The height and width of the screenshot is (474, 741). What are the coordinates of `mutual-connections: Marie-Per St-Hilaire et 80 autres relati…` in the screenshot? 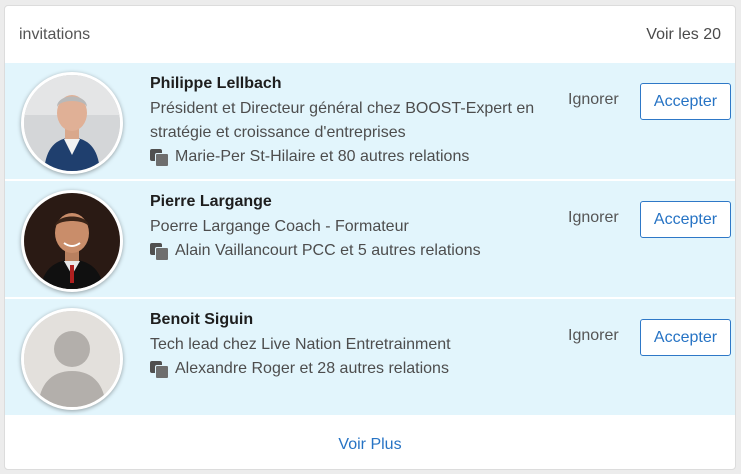 It's located at (350, 157).